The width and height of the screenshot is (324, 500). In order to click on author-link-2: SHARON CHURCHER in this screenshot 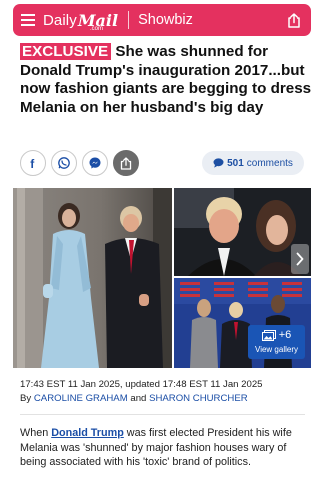, I will do `click(198, 398)`.